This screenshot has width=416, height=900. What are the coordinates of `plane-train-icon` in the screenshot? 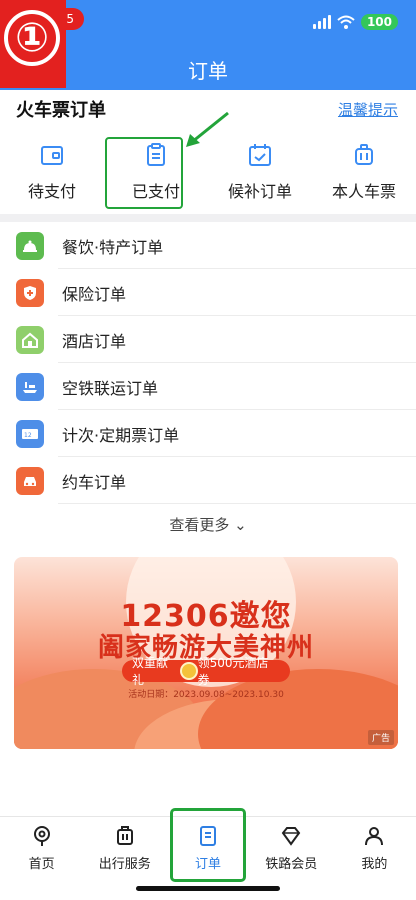 It's located at (30, 386).